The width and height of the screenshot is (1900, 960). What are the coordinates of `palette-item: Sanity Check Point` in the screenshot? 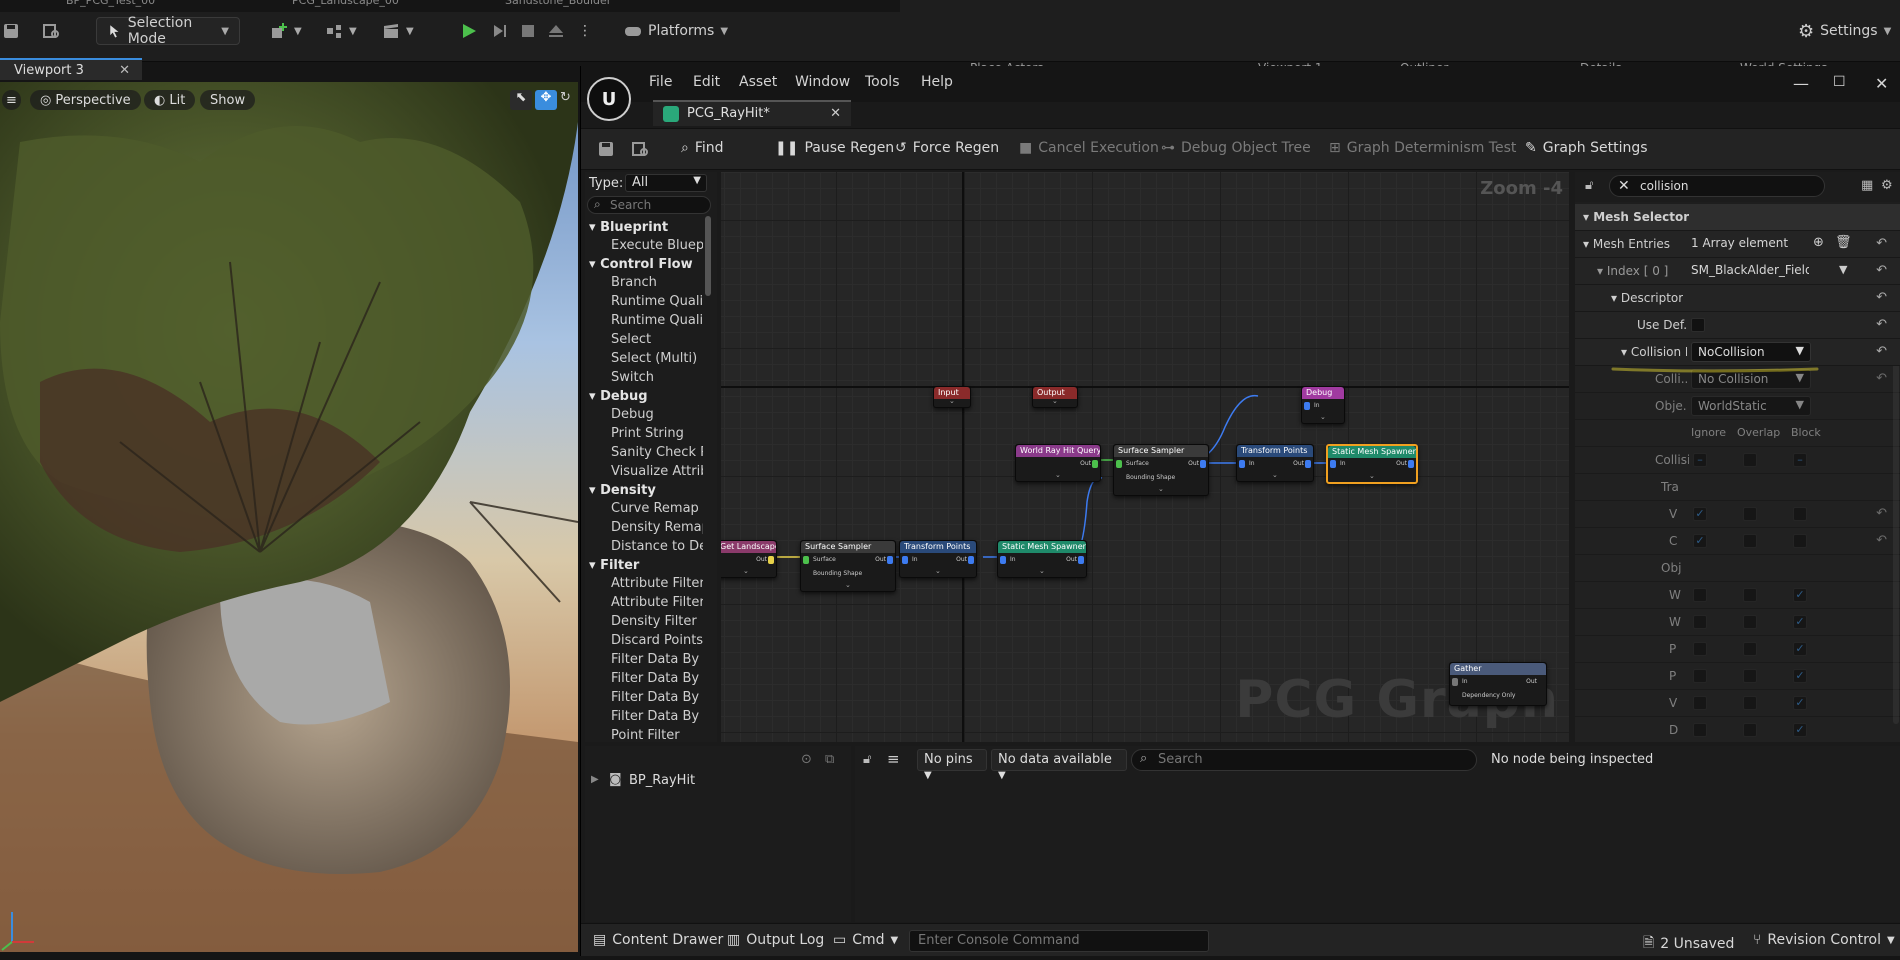 It's located at (657, 452).